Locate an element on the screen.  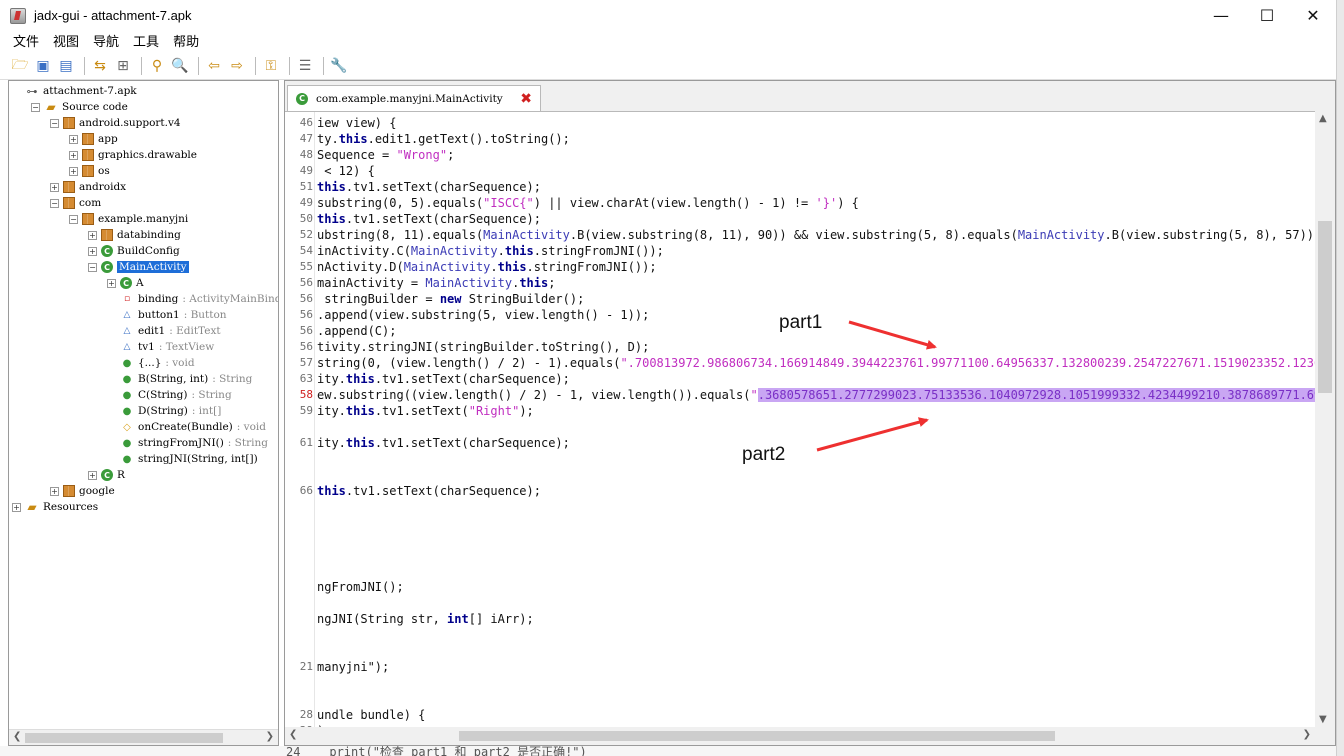
tree-node: ● stringJNI(String, int[]) is located at coordinates (182, 459).